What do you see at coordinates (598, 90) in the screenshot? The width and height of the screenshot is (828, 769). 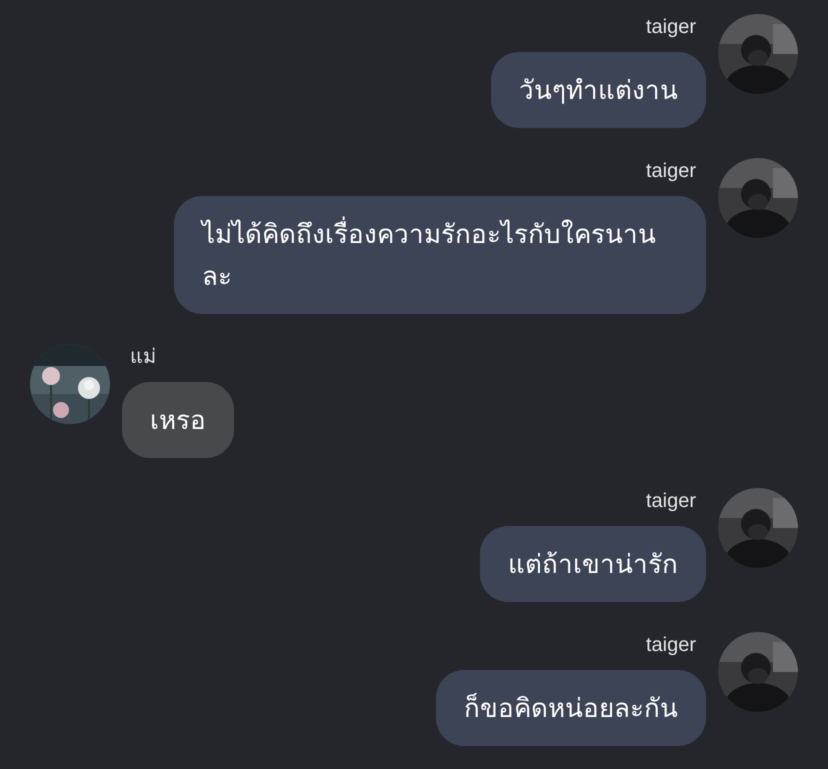 I see `message-bubble: วันๆทำแต่งาน` at bounding box center [598, 90].